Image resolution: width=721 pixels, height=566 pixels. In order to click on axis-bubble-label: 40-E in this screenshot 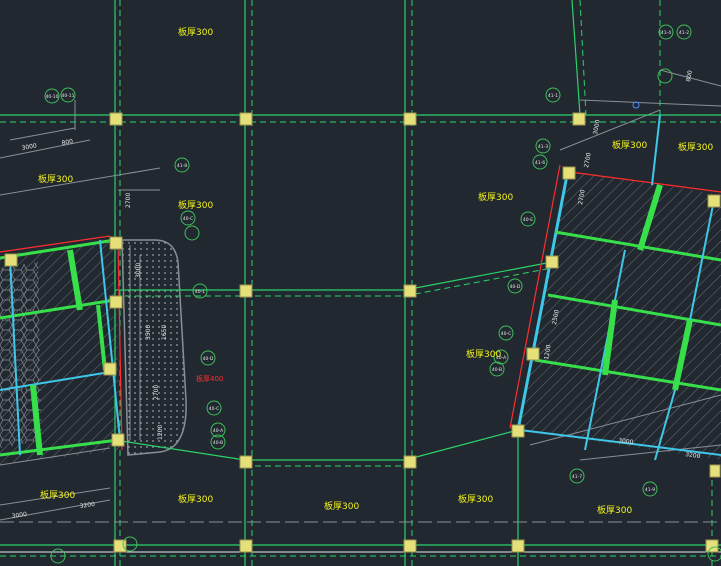, I will do `click(528, 220)`.